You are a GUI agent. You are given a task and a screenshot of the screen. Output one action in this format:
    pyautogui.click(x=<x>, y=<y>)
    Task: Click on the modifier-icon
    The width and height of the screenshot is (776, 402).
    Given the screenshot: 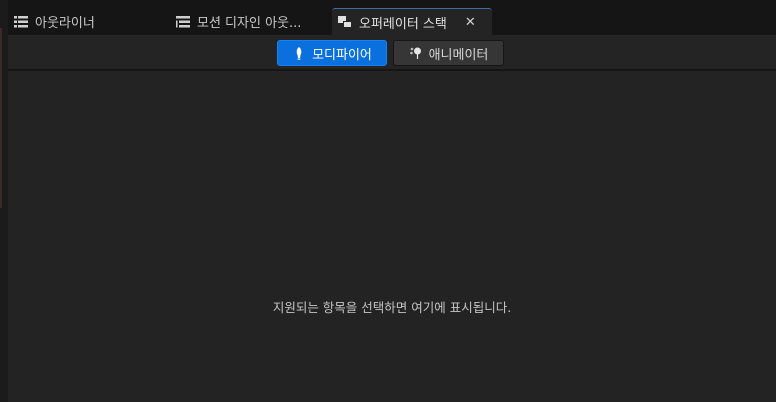 What is the action you would take?
    pyautogui.click(x=299, y=53)
    